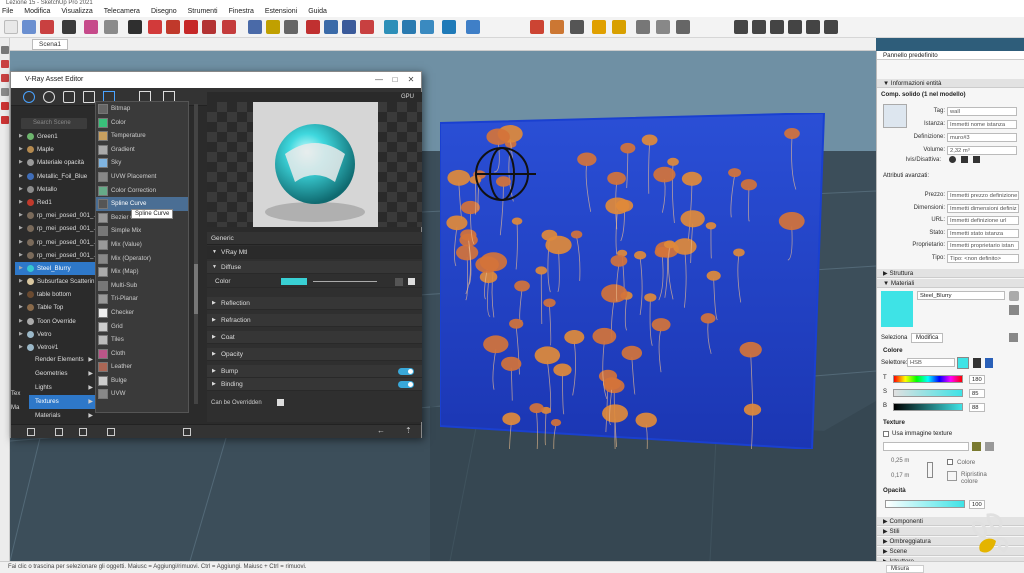  What do you see at coordinates (977, 363) in the screenshot?
I see `match-model-icon` at bounding box center [977, 363].